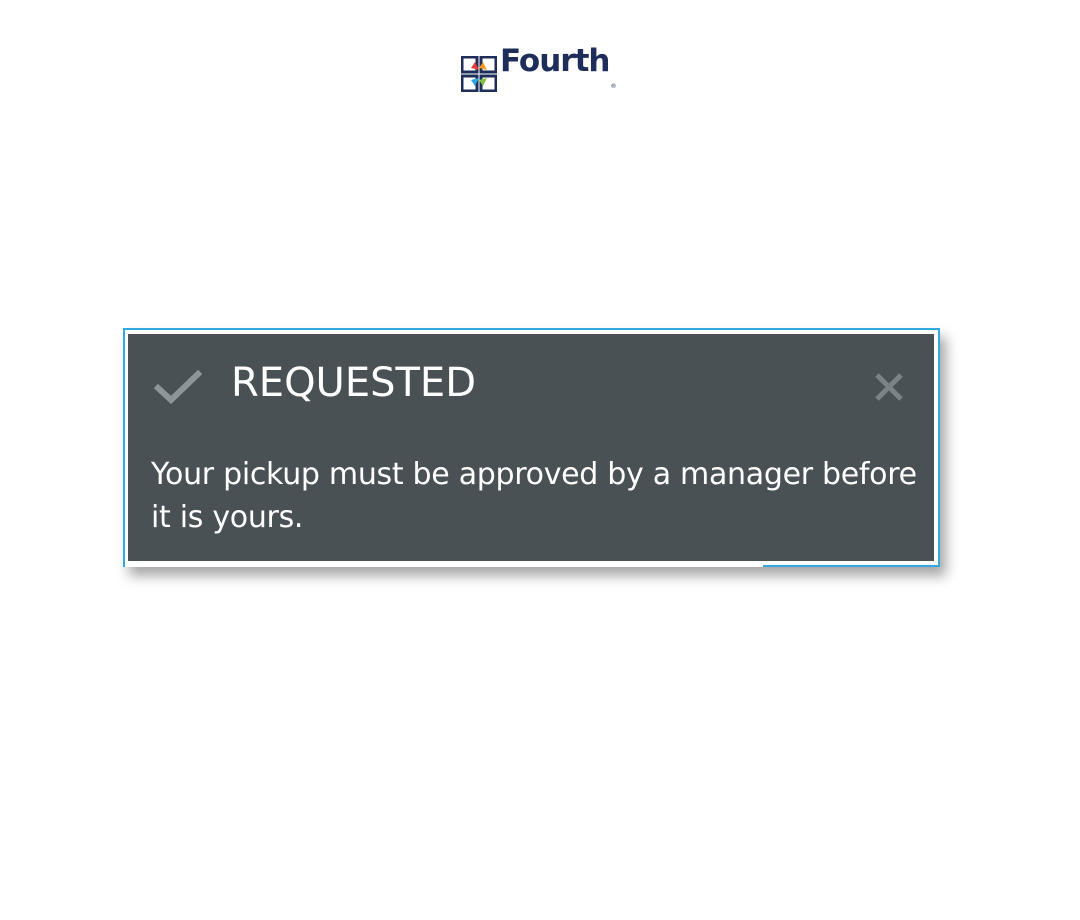 The image size is (1080, 920). What do you see at coordinates (613, 86) in the screenshot?
I see `logo-registered-mark: ®` at bounding box center [613, 86].